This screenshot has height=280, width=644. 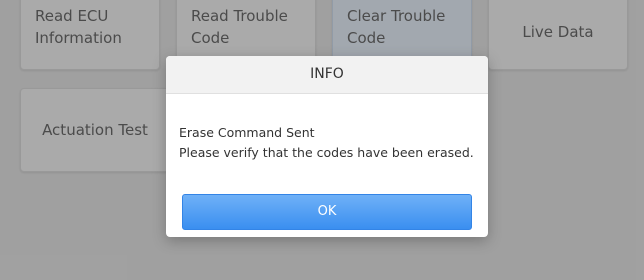 What do you see at coordinates (247, 132) in the screenshot?
I see `dialog-message-line1: Erase Command Sent` at bounding box center [247, 132].